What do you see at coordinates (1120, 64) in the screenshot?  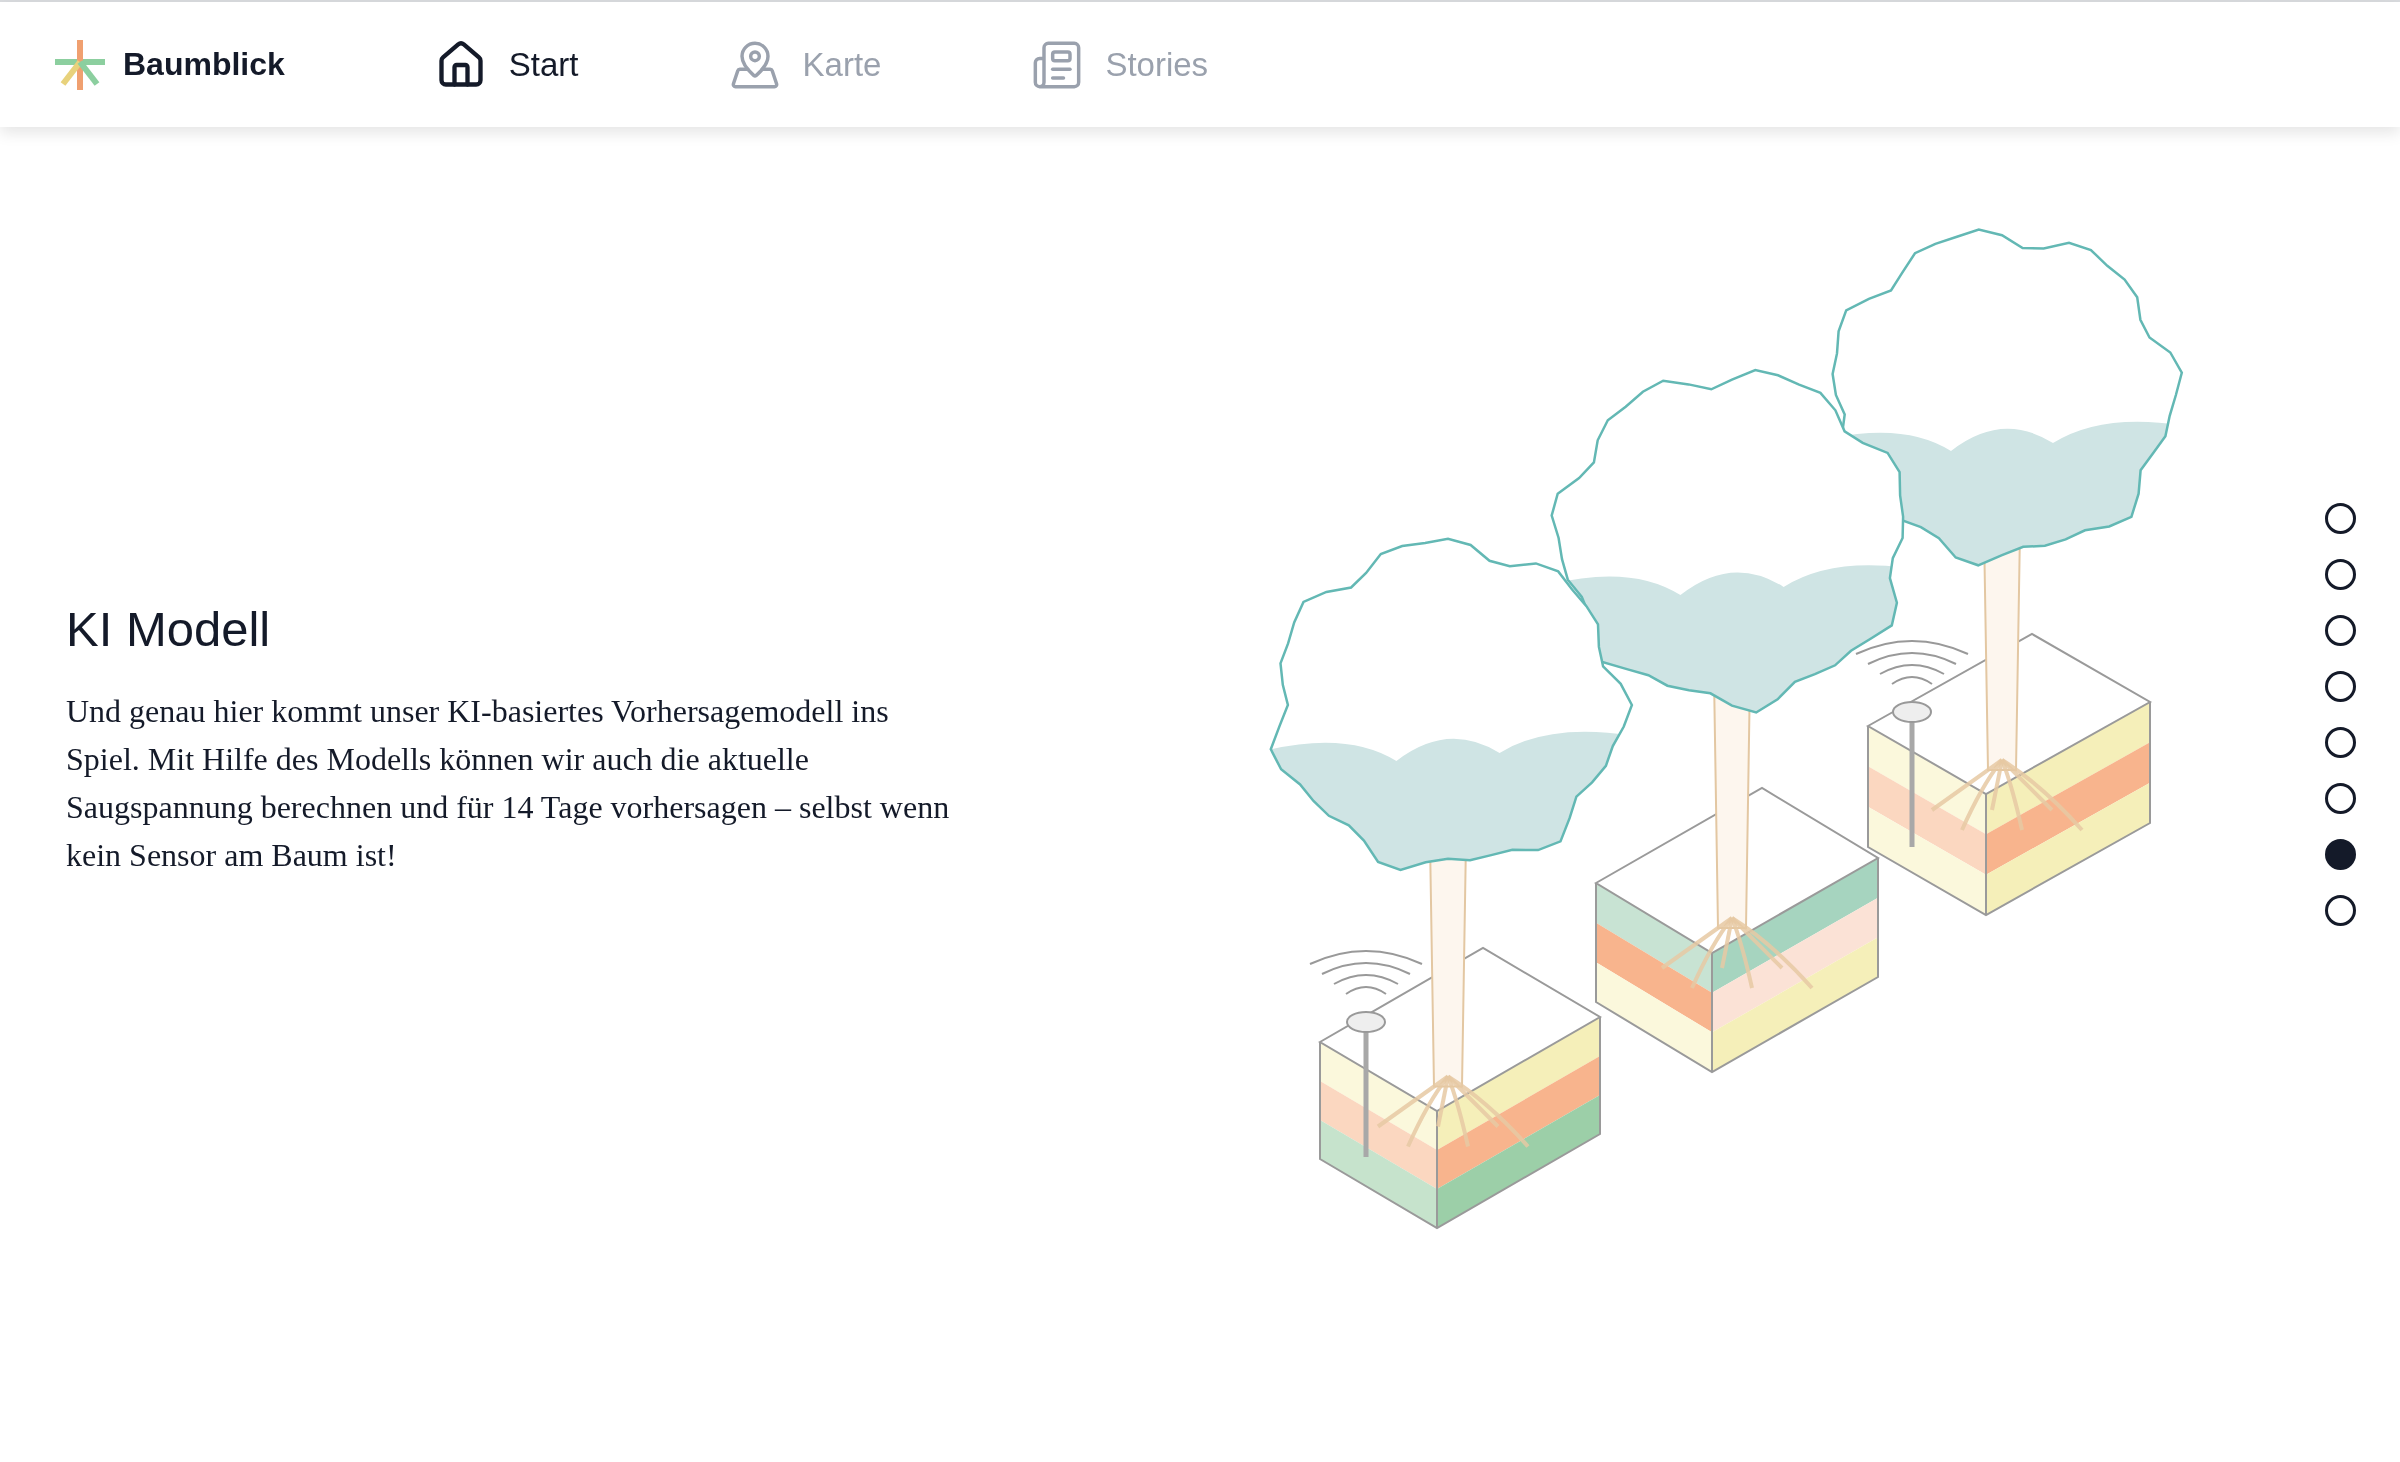 I see `nav-link: Stories` at bounding box center [1120, 64].